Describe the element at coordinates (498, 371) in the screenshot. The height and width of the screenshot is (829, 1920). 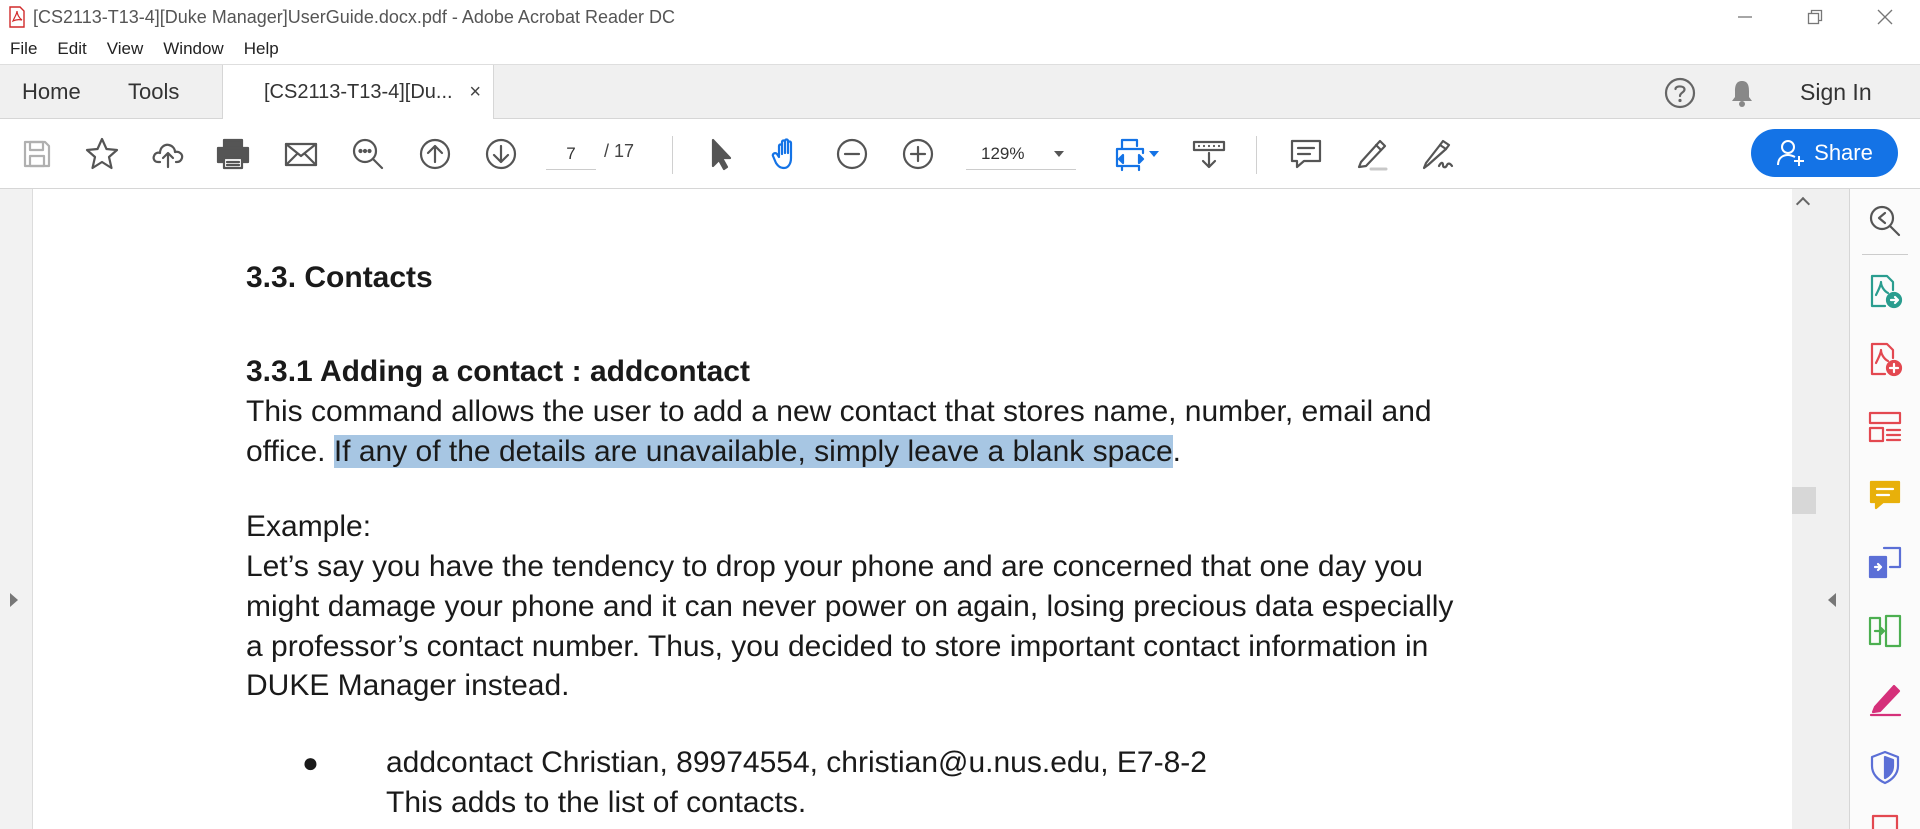
I see `subsection-heading: 3.3.1 Adding a contact : addcontact` at that location.